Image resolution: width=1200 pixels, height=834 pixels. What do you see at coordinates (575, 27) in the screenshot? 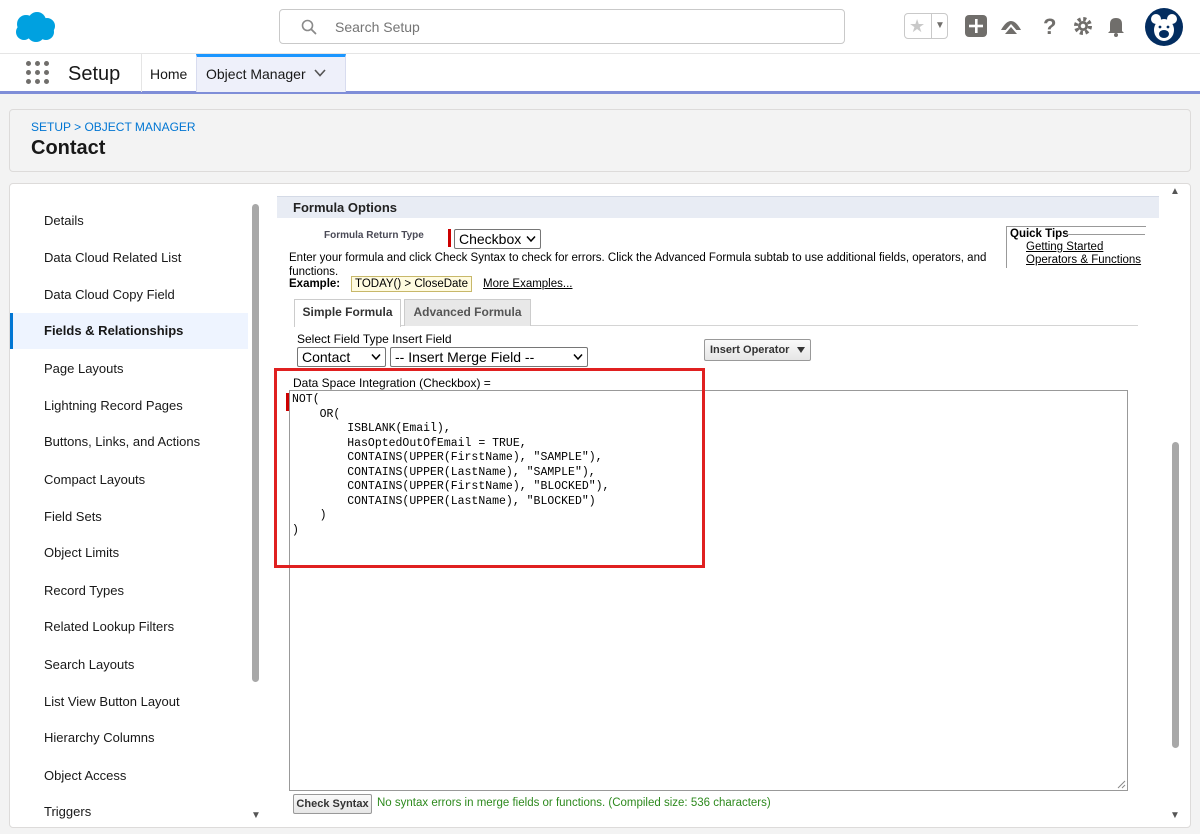
I see `search-input` at bounding box center [575, 27].